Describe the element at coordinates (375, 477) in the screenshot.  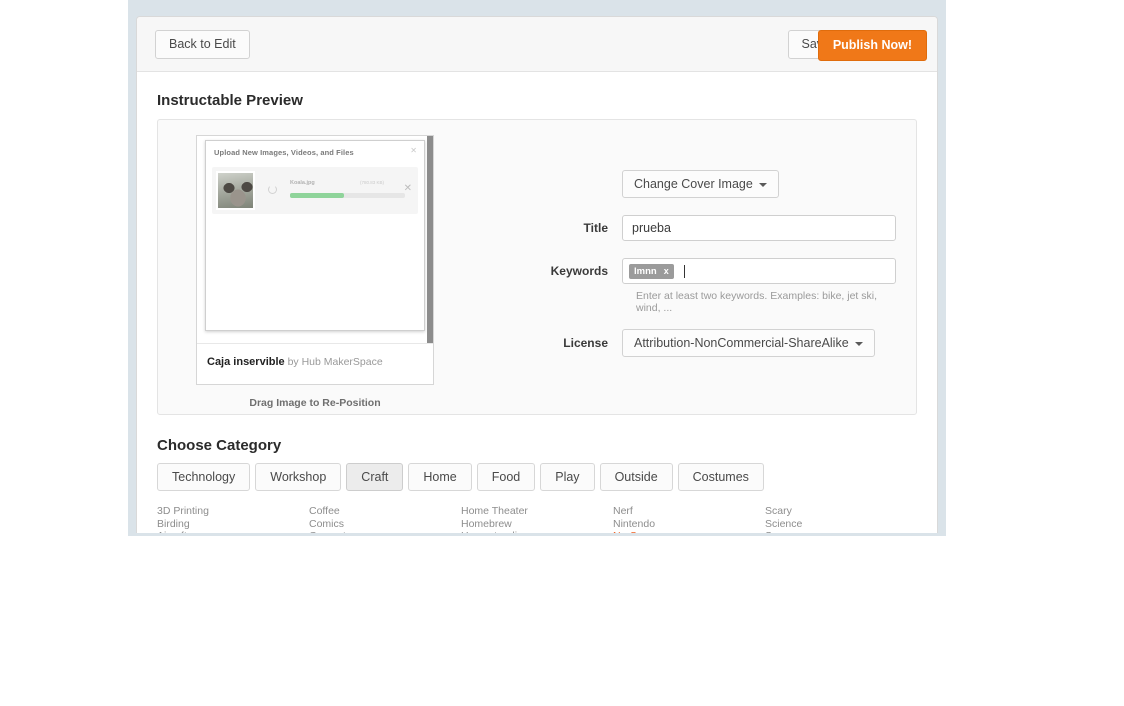
I see `category-tab-craft: Craft` at that location.